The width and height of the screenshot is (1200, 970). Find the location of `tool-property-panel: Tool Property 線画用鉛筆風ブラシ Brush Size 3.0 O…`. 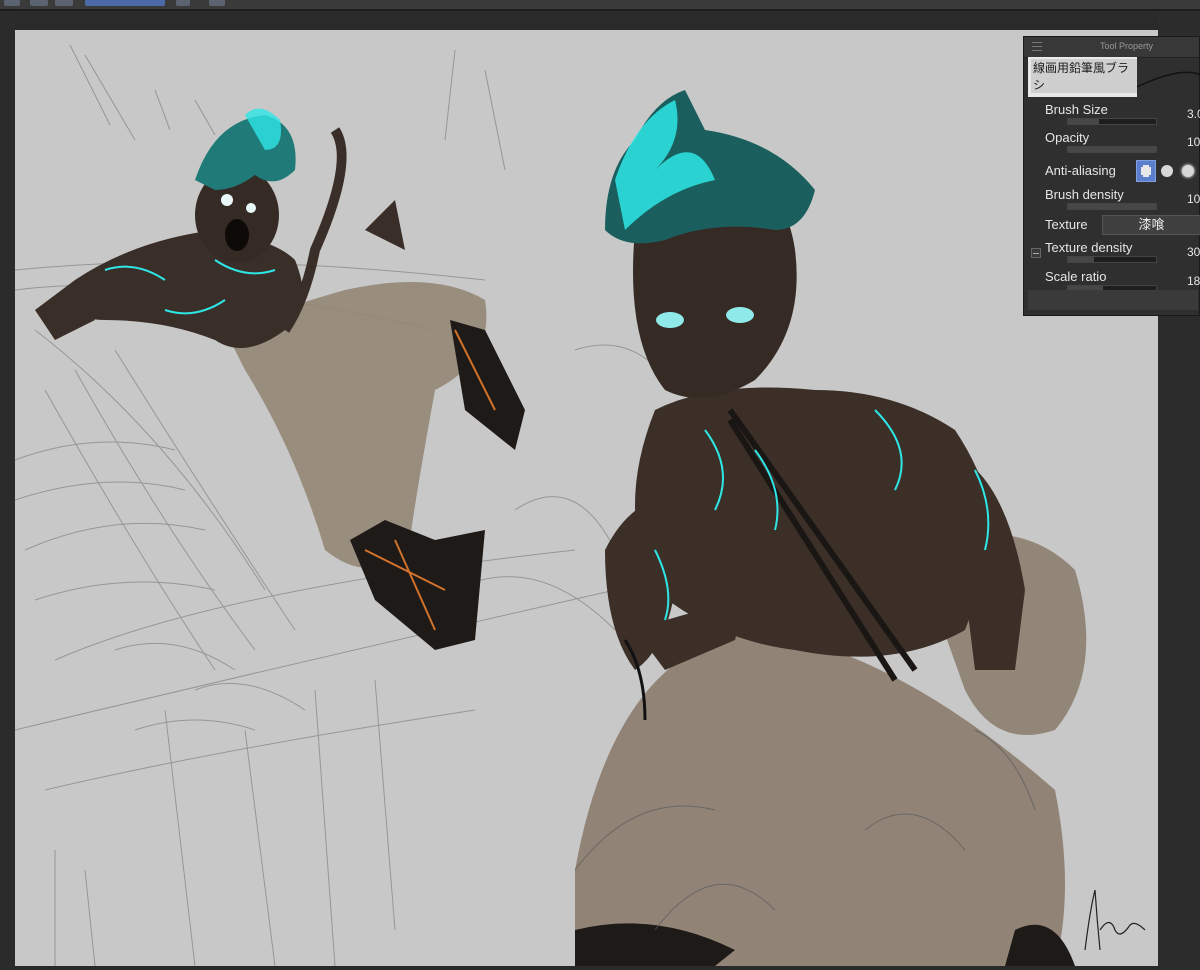

tool-property-panel: Tool Property 線画用鉛筆風ブラシ Brush Size 3.0 O… is located at coordinates (1111, 176).